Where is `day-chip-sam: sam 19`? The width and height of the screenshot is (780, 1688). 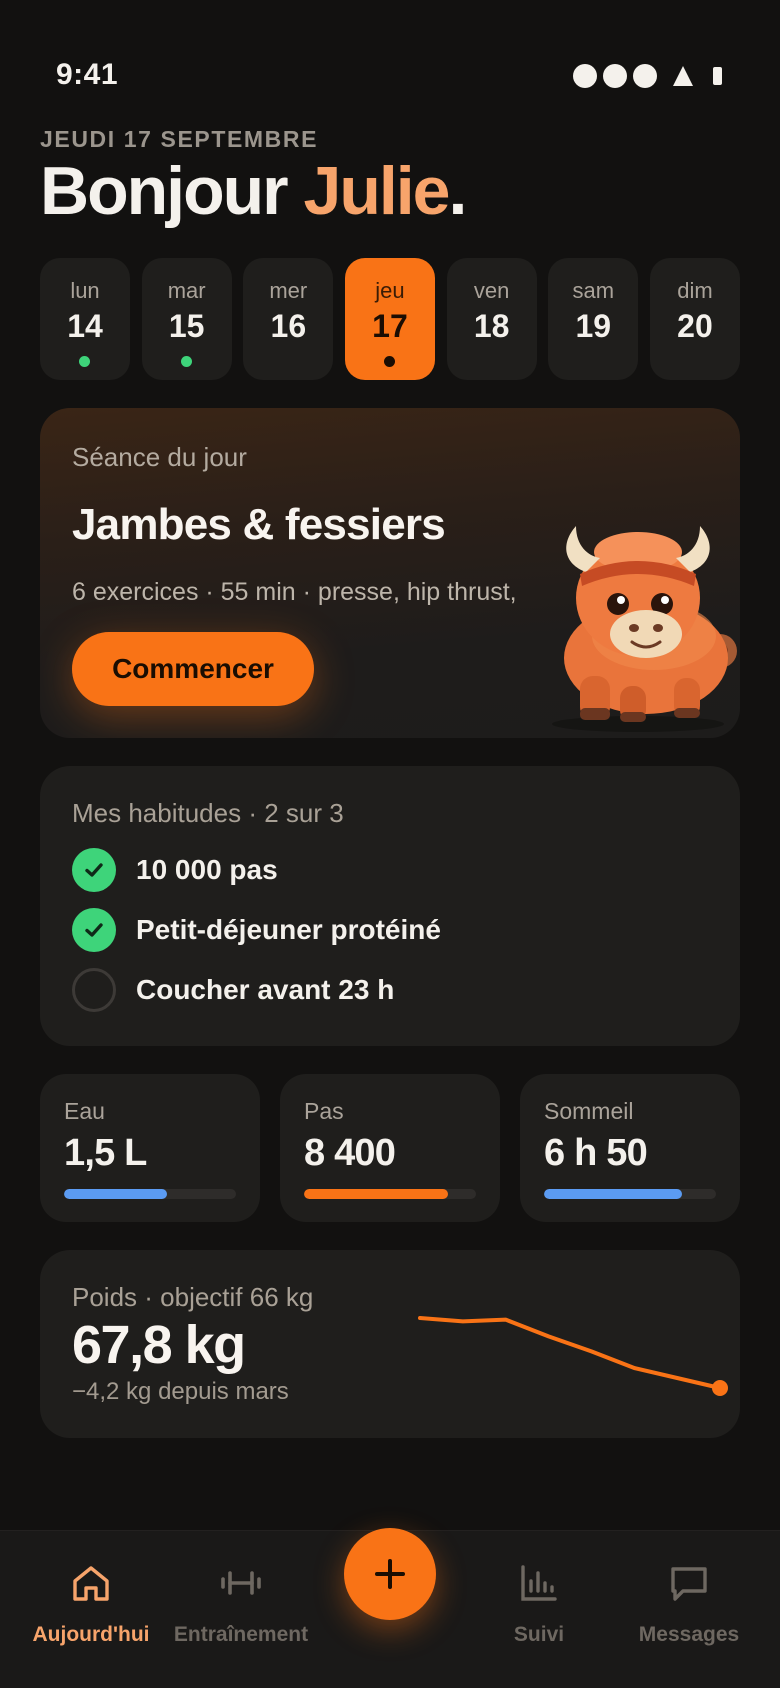
day-chip-sam: sam 19 is located at coordinates (593, 319).